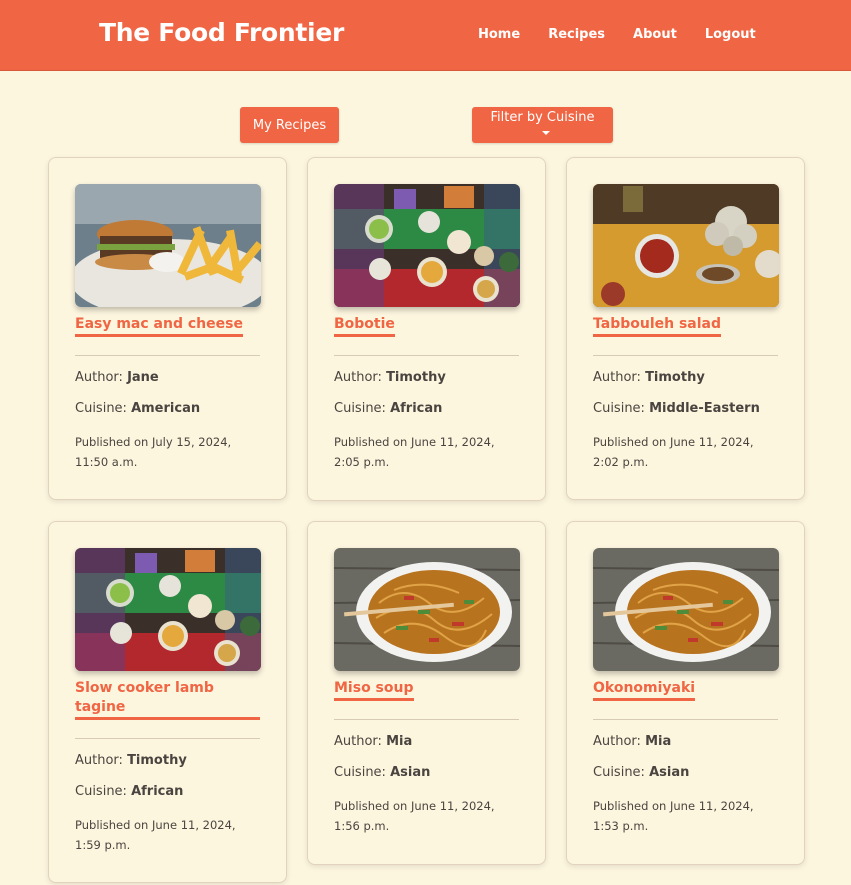 The image size is (851, 885). Describe the element at coordinates (289, 125) in the screenshot. I see `my-recipes-button: My Recipes` at that location.